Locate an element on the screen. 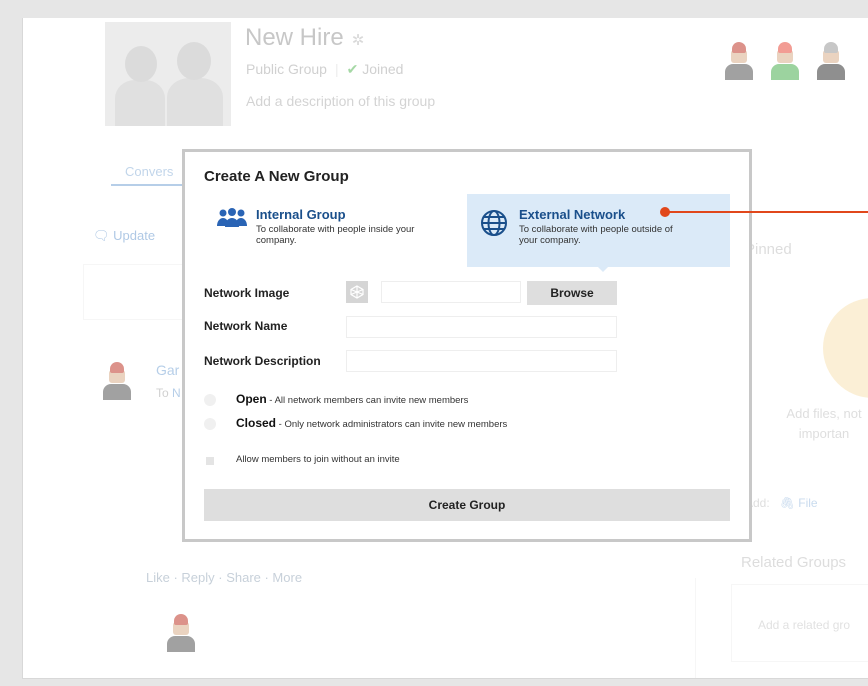 This screenshot has height=686, width=868. group-photo is located at coordinates (168, 74).